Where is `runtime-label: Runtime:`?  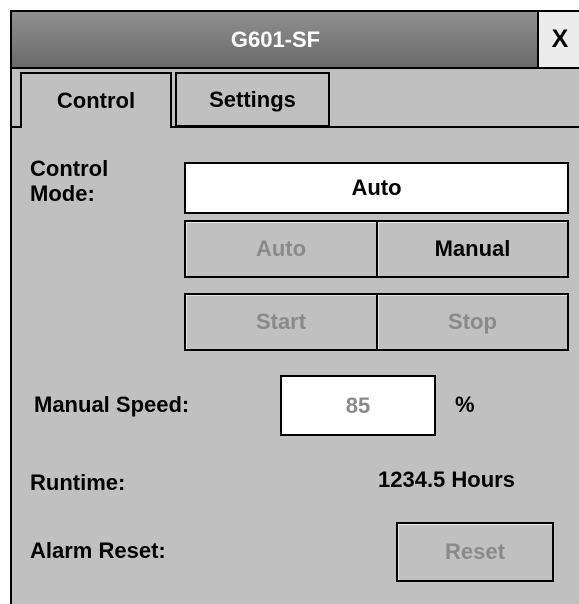 runtime-label: Runtime: is located at coordinates (78, 482).